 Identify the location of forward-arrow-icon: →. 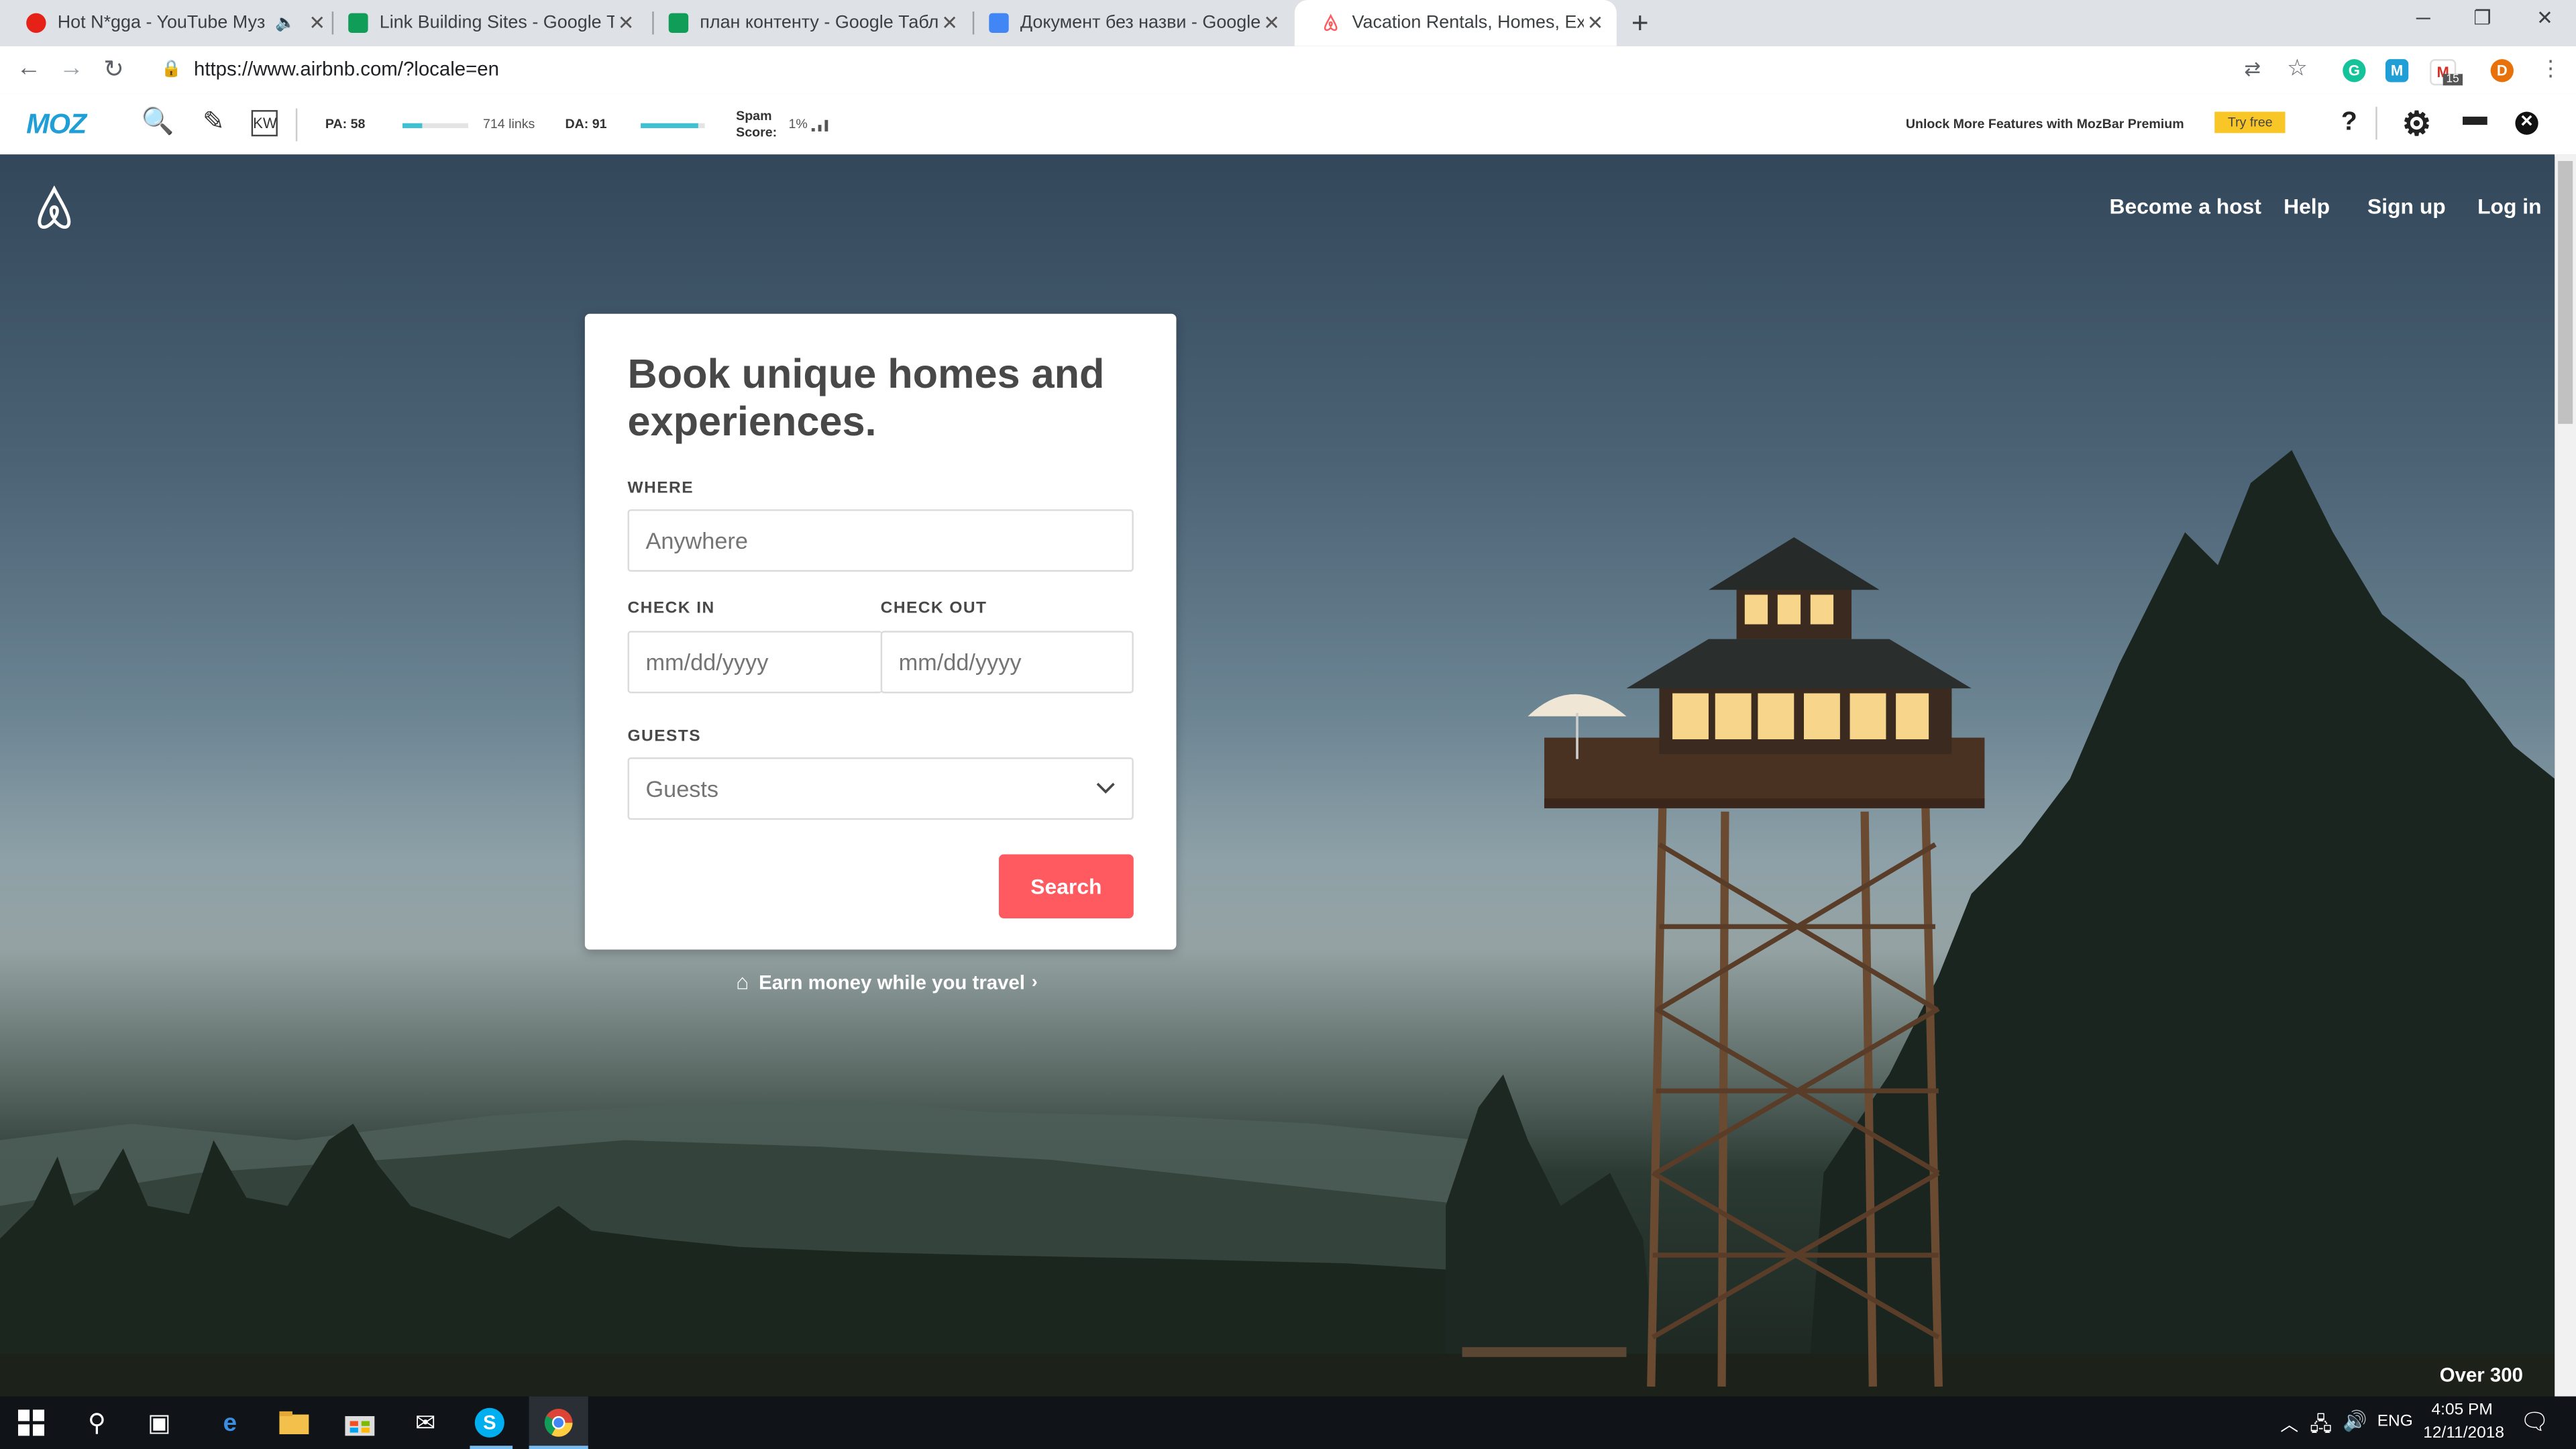
(71, 68).